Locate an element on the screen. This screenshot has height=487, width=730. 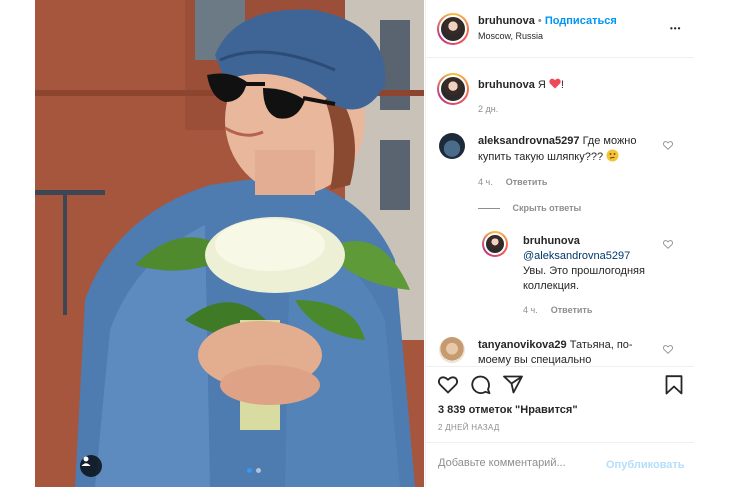
thinking-face-emoji-icon is located at coordinates (612, 155).